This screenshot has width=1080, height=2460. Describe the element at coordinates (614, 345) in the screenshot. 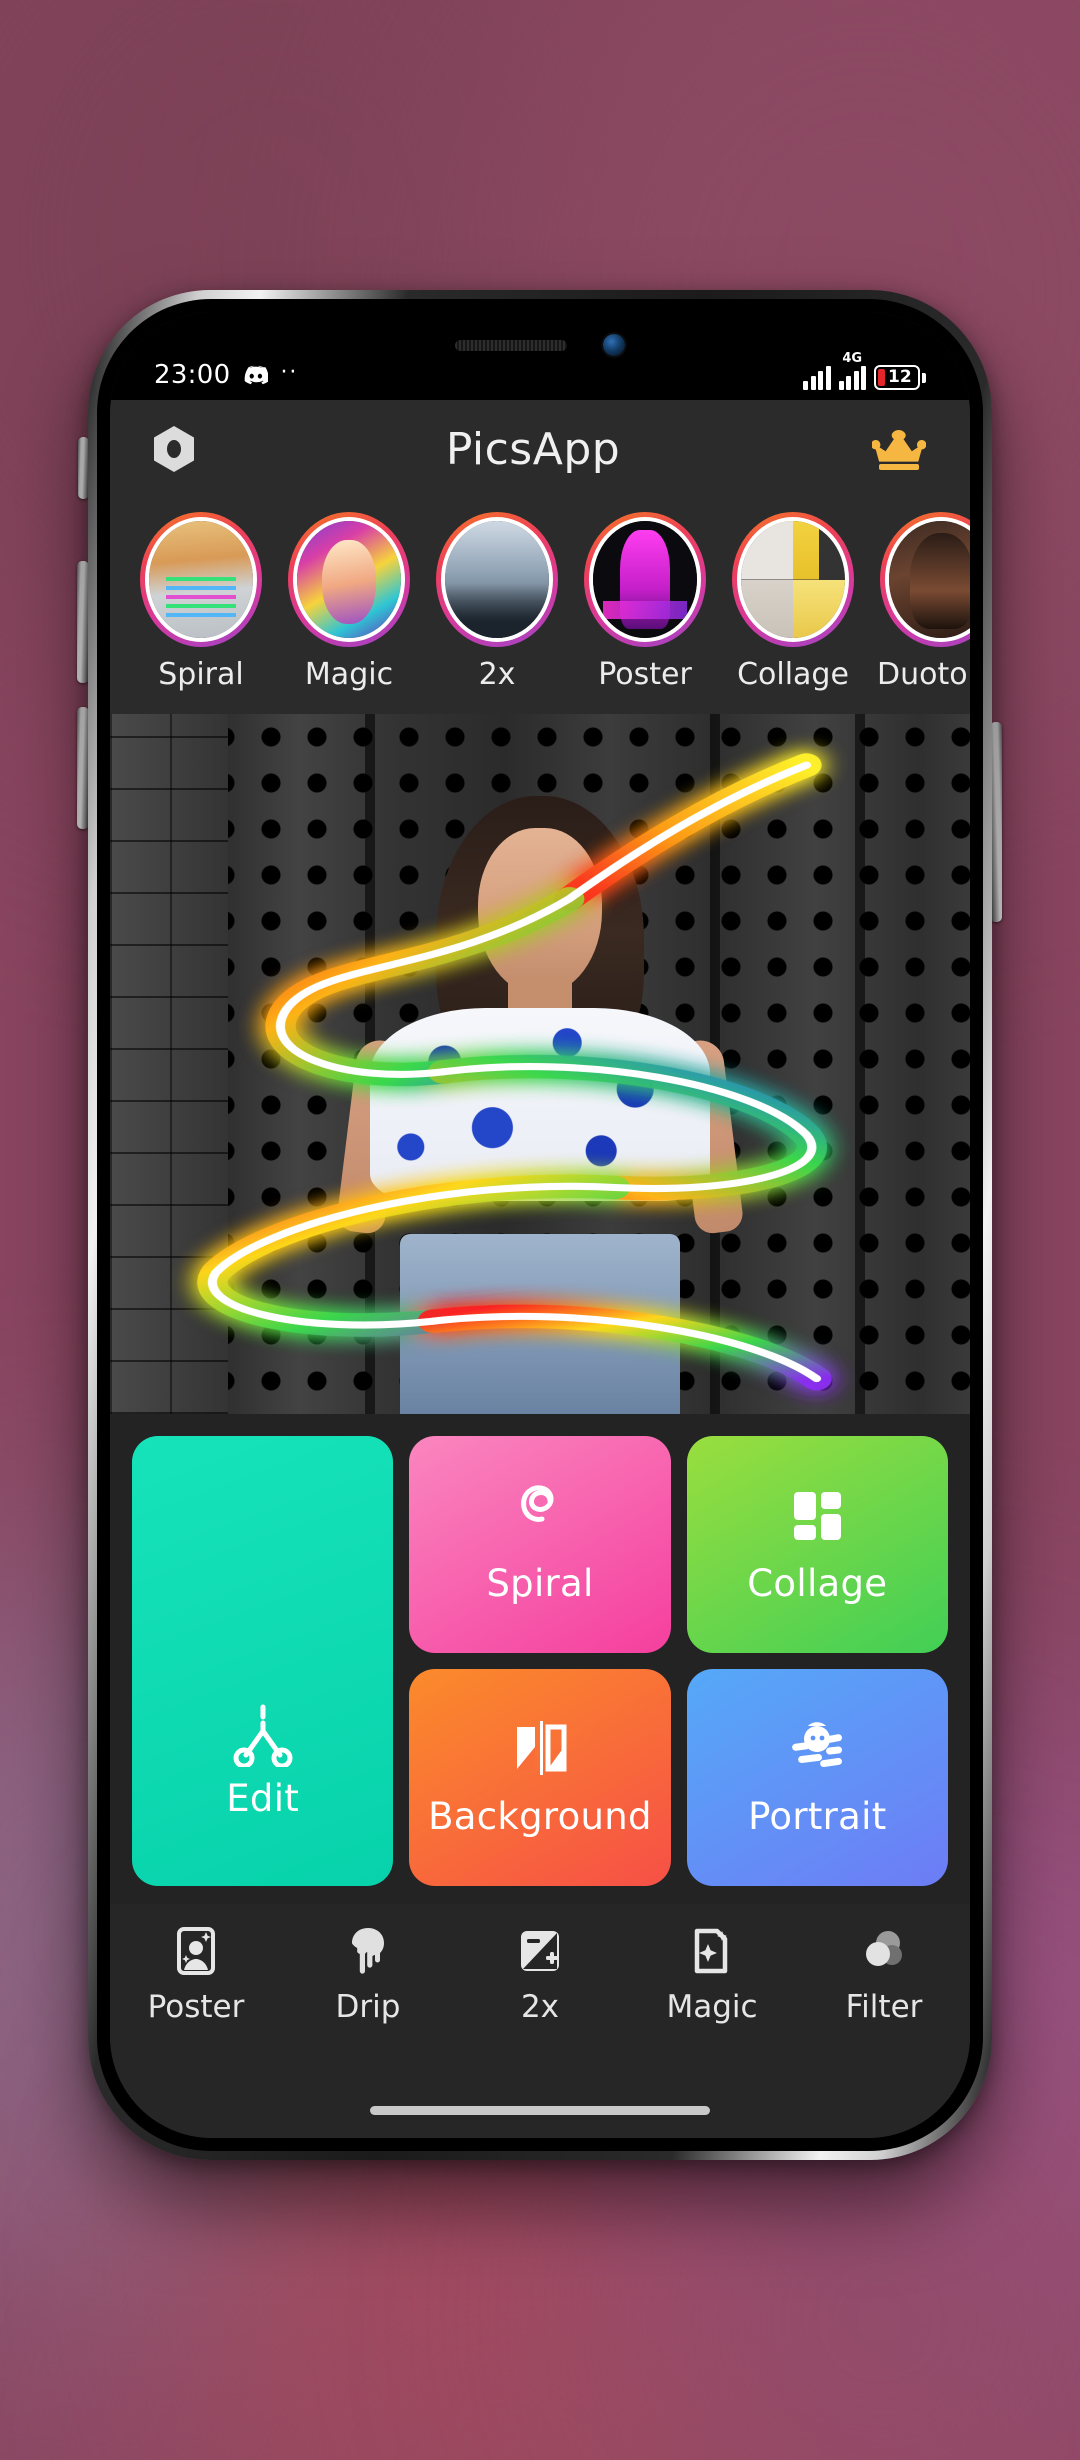

I see `front-camera` at that location.